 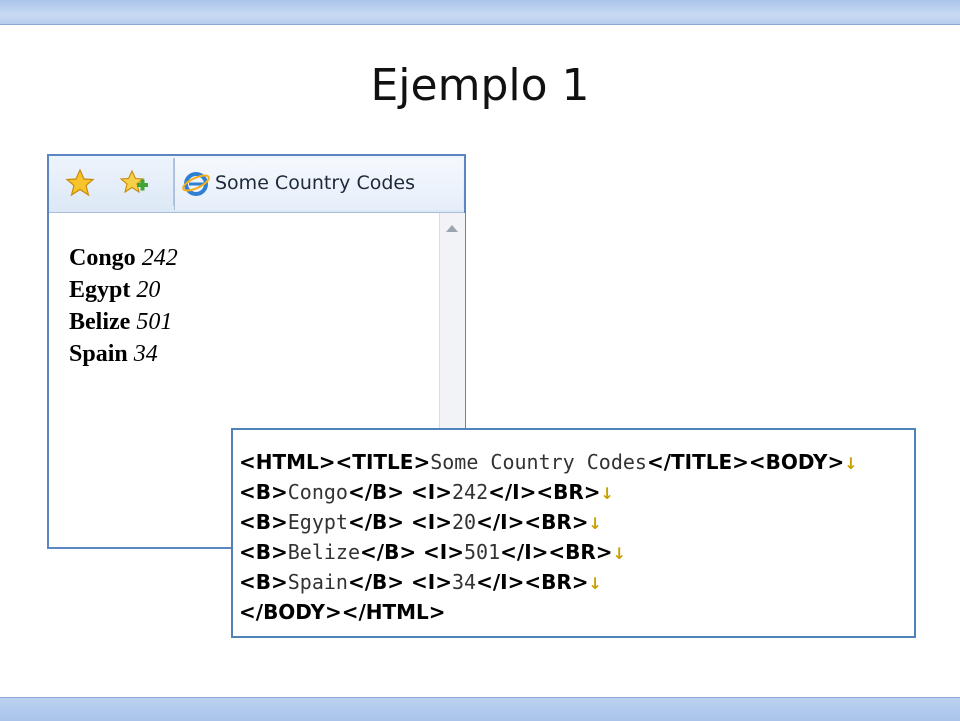 I want to click on code-line: <B>Belize</B> <I>501</I><BR>↓, so click(x=548, y=553).